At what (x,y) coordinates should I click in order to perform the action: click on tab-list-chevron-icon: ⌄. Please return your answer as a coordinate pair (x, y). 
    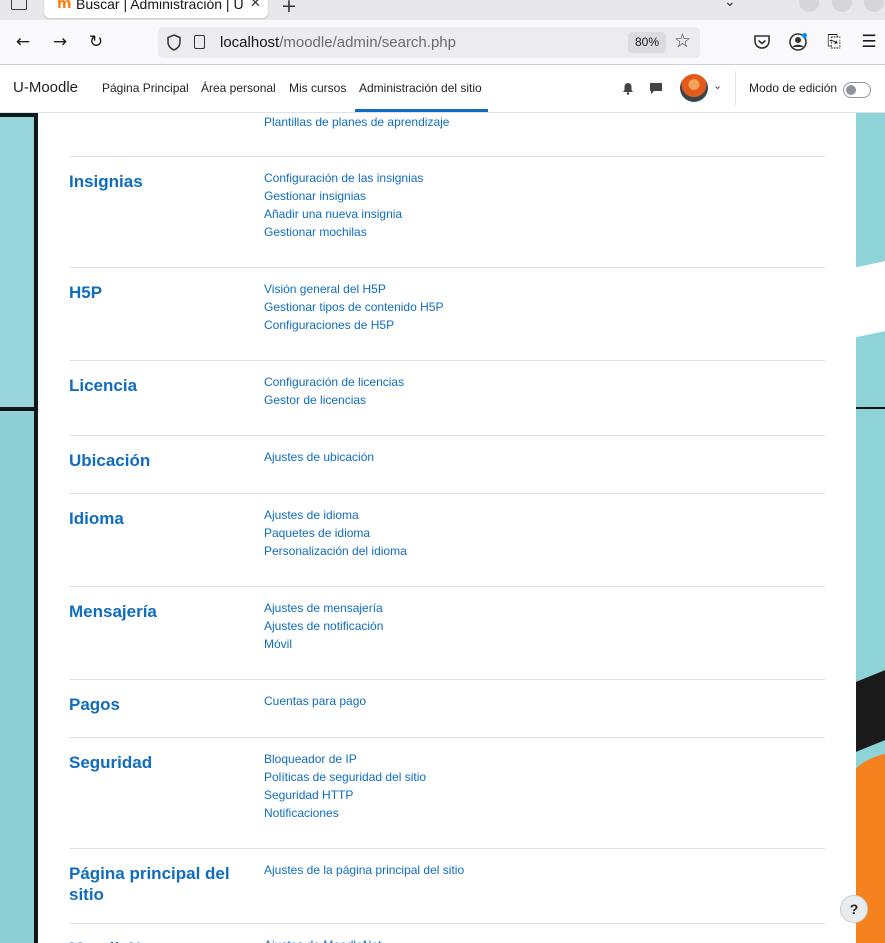
    Looking at the image, I should click on (730, 5).